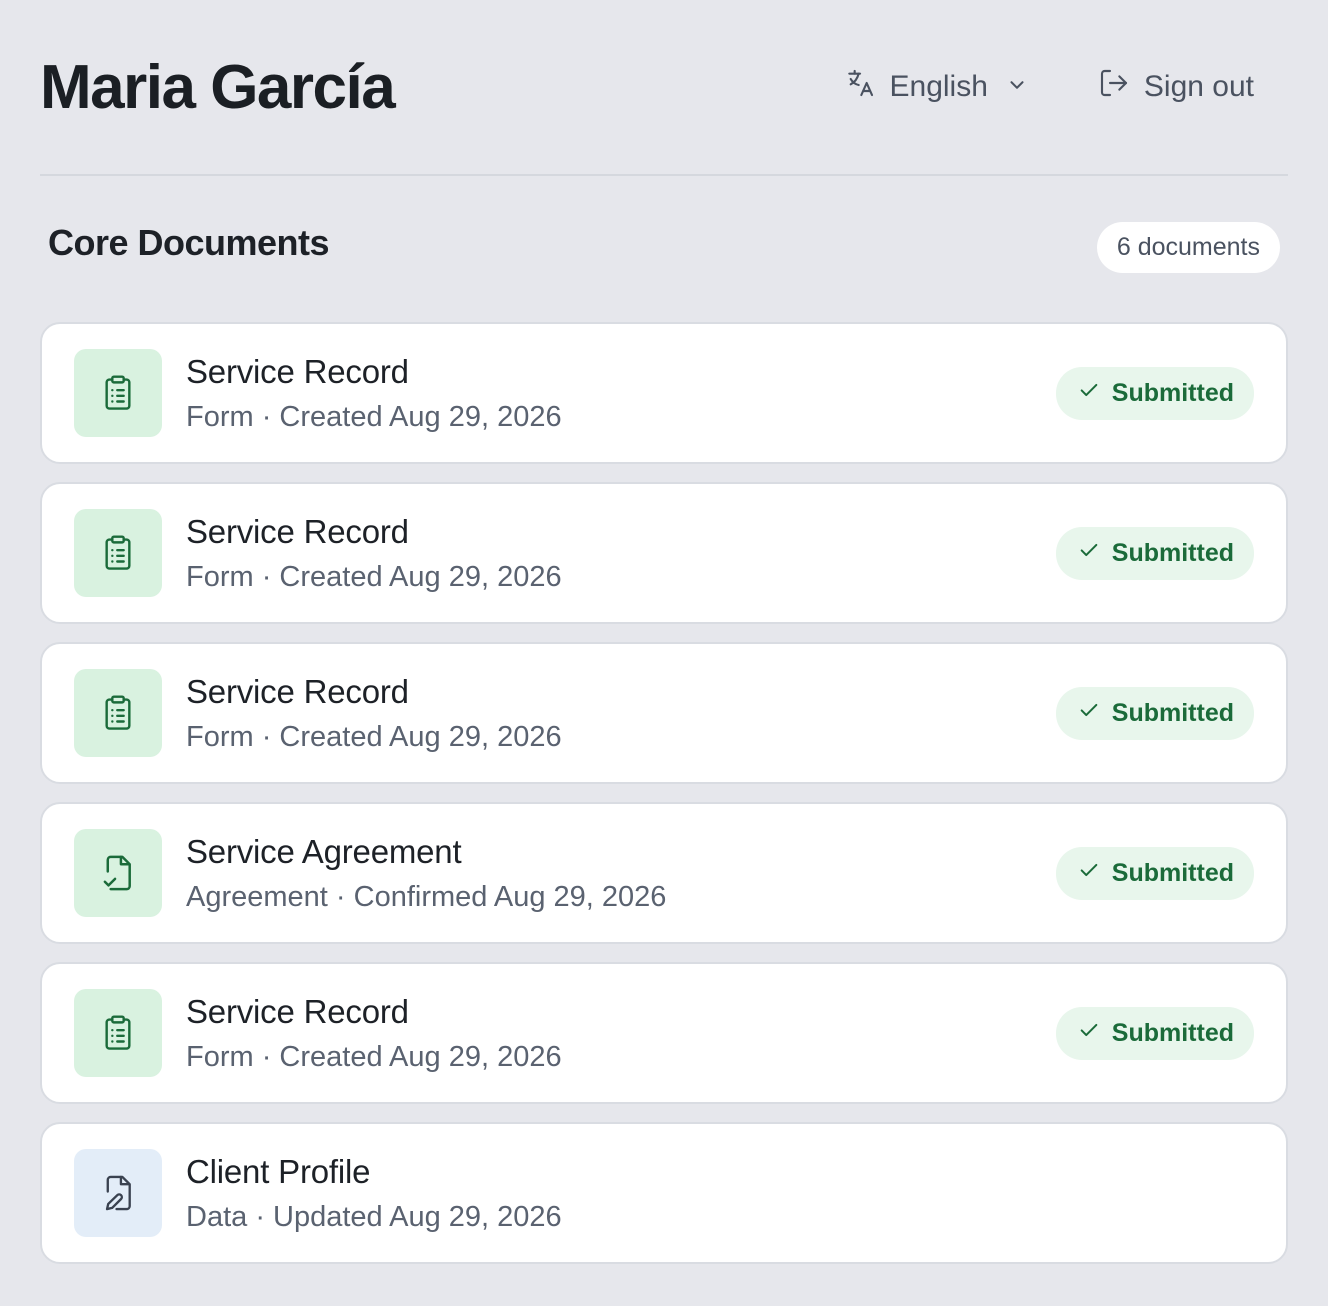 This screenshot has width=1328, height=1306. I want to click on header-actions: English Sign out, so click(1066, 87).